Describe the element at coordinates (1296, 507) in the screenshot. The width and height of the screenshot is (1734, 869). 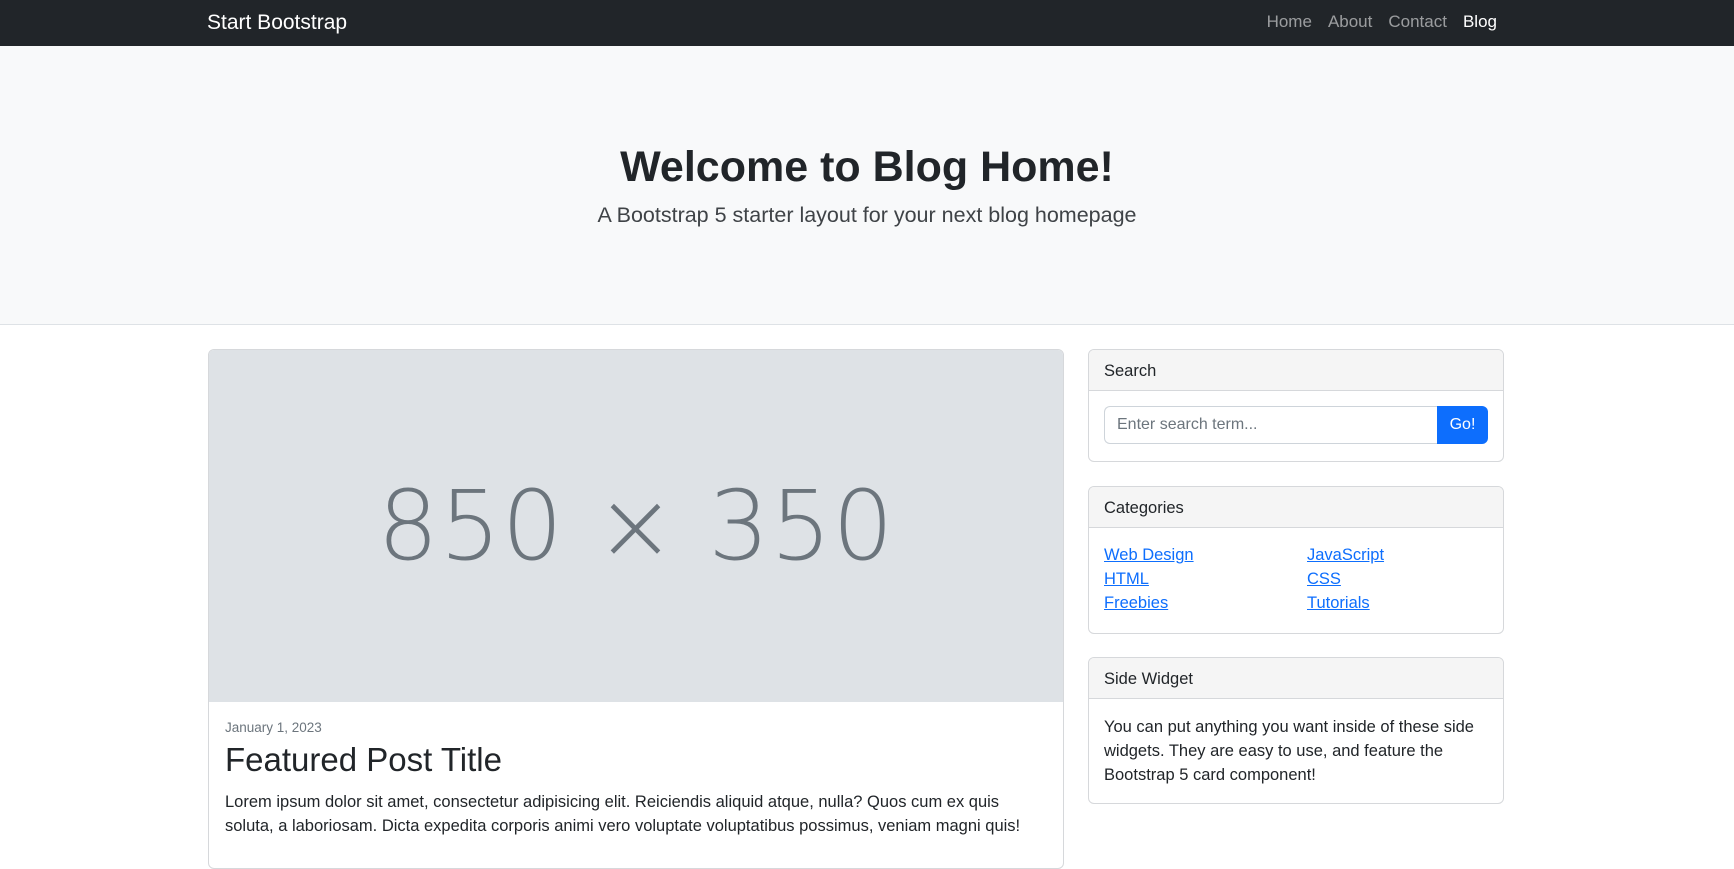
I see `categories-widget-header: Categories` at that location.